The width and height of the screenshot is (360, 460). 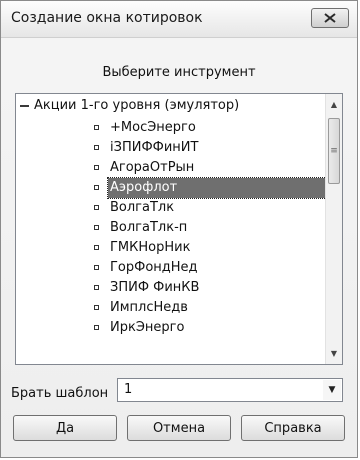 I want to click on list-item: ВолгаТлк, so click(x=171, y=208).